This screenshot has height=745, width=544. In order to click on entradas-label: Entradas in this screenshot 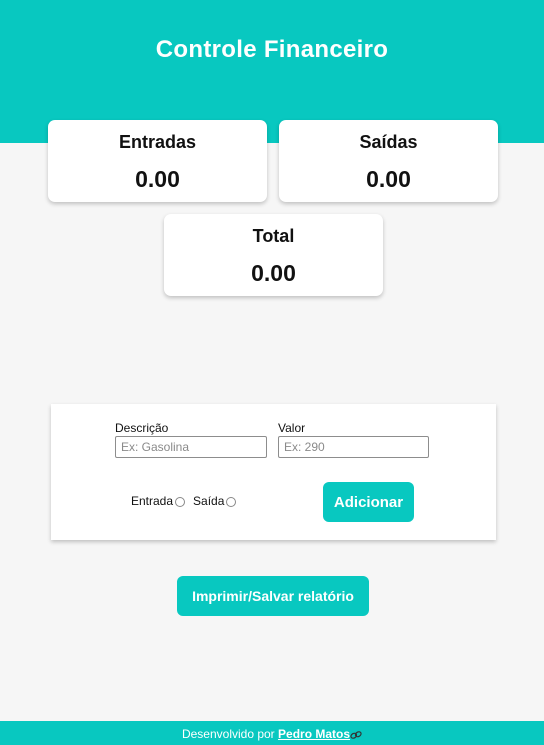, I will do `click(157, 142)`.